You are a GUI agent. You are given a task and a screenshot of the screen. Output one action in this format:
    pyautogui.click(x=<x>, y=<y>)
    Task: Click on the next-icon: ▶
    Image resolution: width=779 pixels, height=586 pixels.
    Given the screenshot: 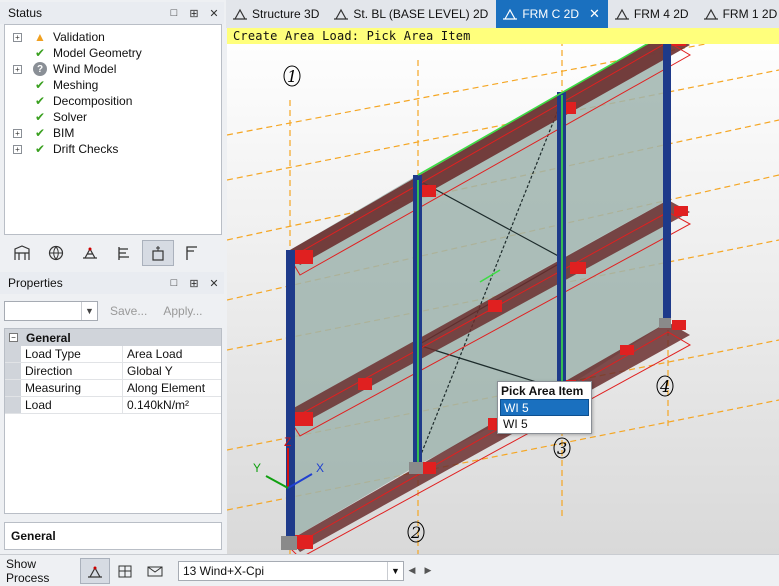 What is the action you would take?
    pyautogui.click(x=428, y=570)
    